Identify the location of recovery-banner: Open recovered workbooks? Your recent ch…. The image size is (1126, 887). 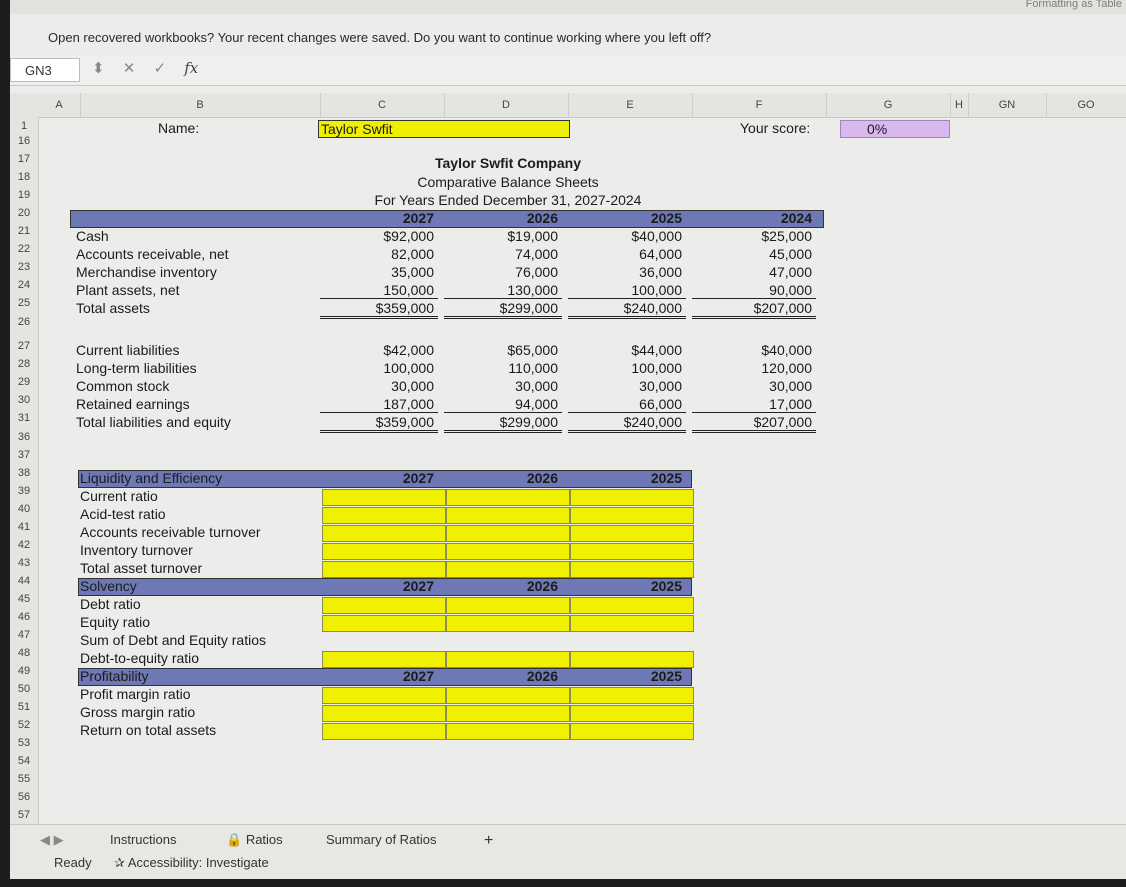
(380, 37).